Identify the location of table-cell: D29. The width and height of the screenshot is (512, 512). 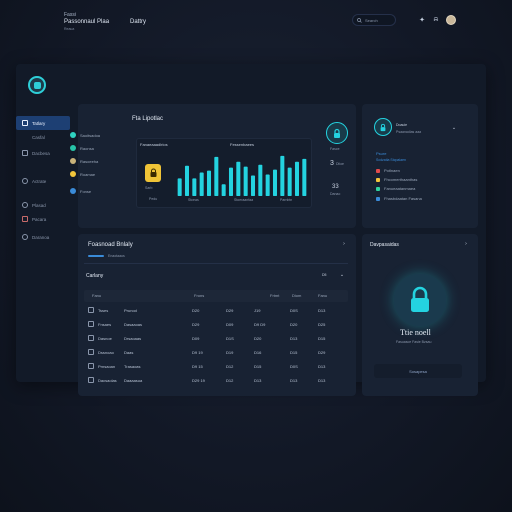
(230, 310).